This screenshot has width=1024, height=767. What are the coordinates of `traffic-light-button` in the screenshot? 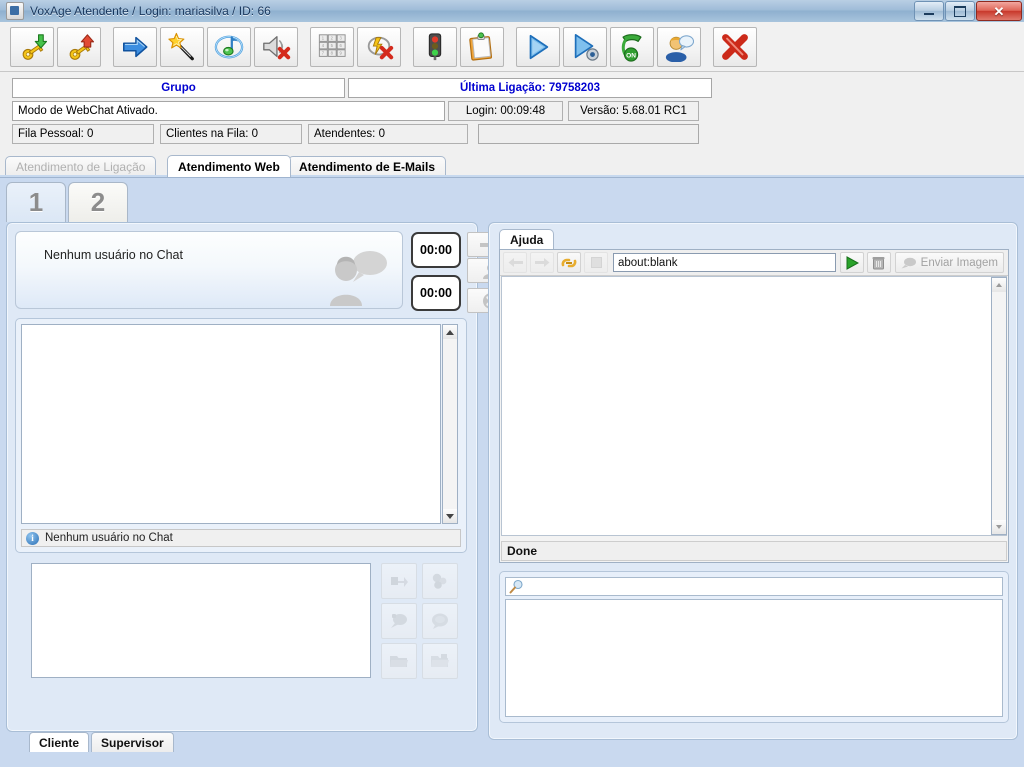 It's located at (435, 46).